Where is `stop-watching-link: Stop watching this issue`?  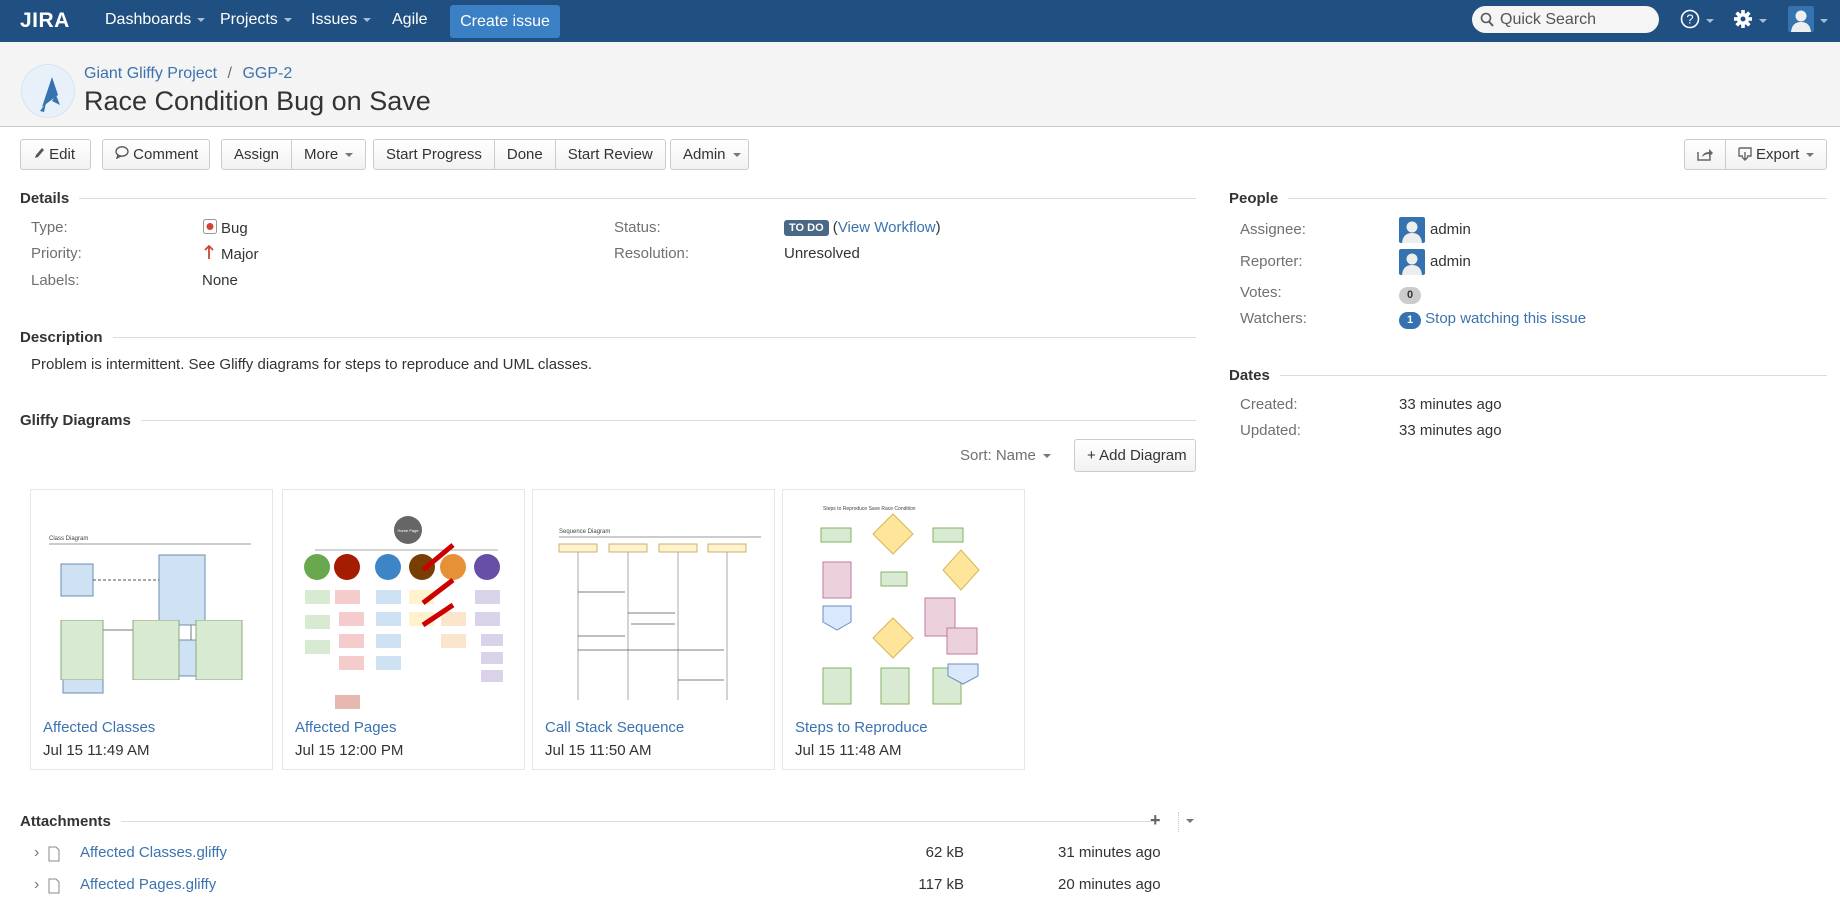 stop-watching-link: Stop watching this issue is located at coordinates (1505, 318).